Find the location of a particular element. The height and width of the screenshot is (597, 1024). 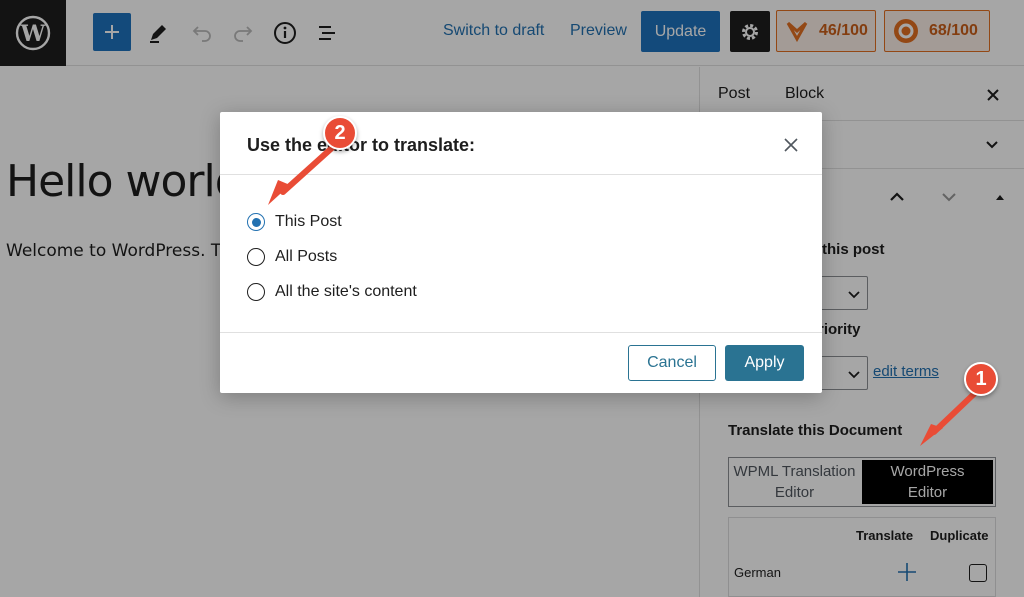

annotation-badge-2: 2 is located at coordinates (340, 133).